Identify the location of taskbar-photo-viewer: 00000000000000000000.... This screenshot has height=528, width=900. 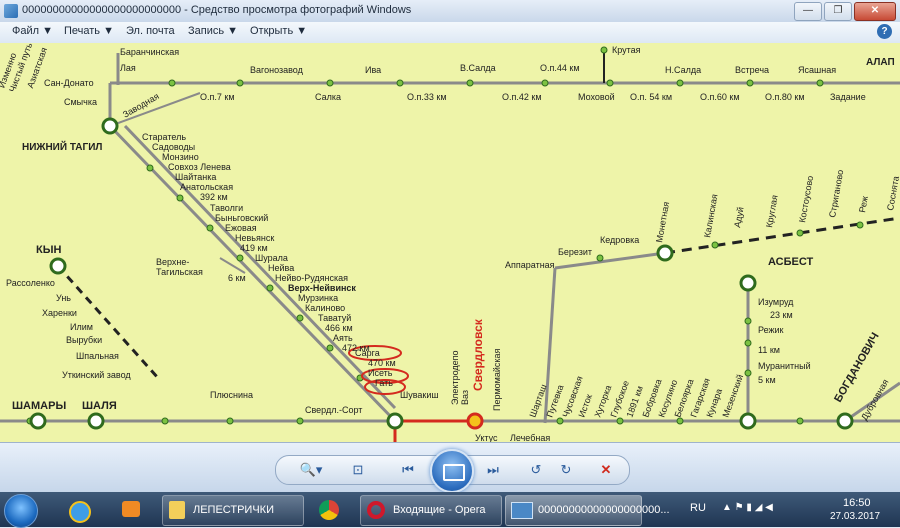
(587, 510).